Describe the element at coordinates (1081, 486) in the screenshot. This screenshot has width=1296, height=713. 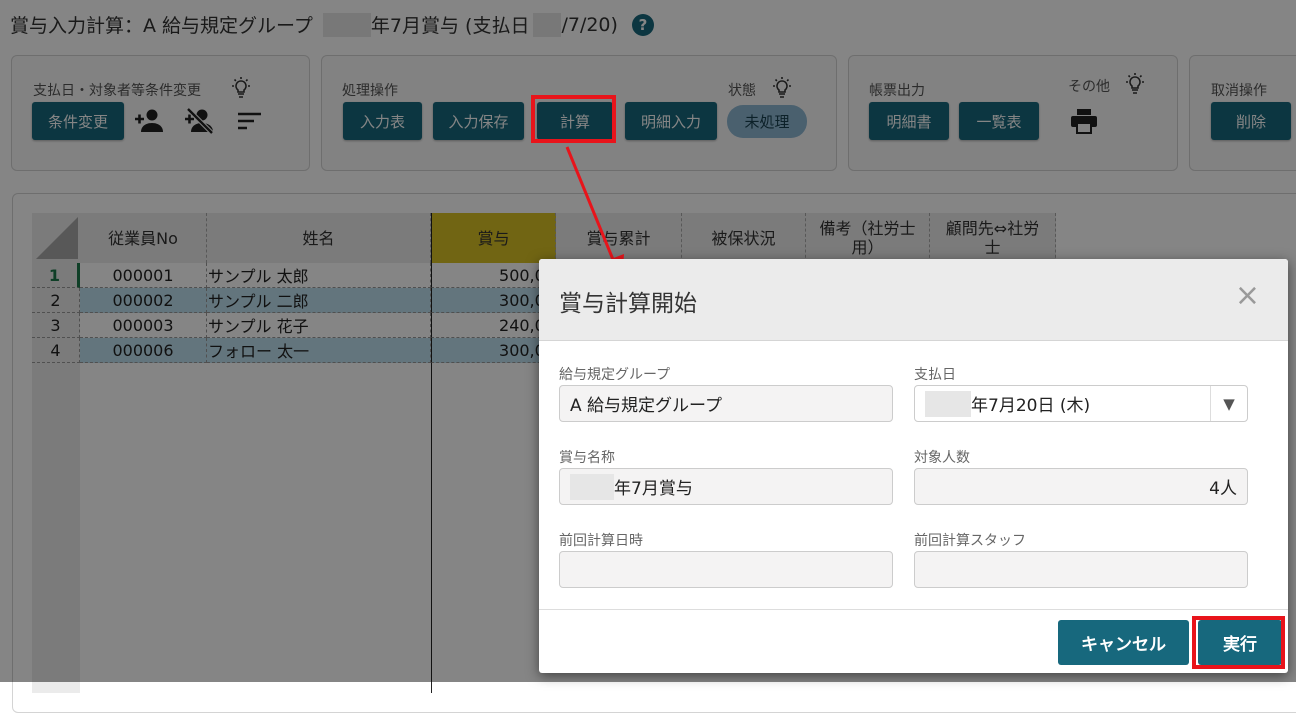
I see `target-count-field: 4人` at that location.